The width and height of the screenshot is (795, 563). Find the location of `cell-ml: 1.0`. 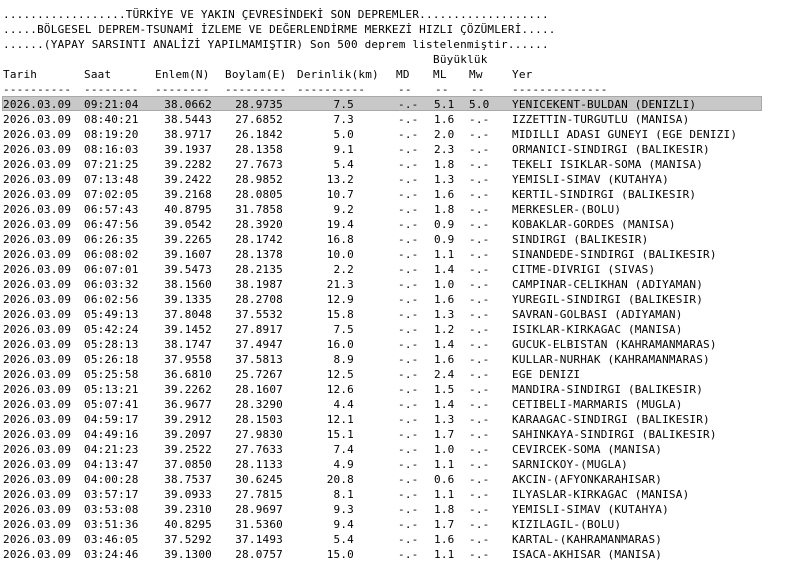

cell-ml: 1.0 is located at coordinates (444, 284).